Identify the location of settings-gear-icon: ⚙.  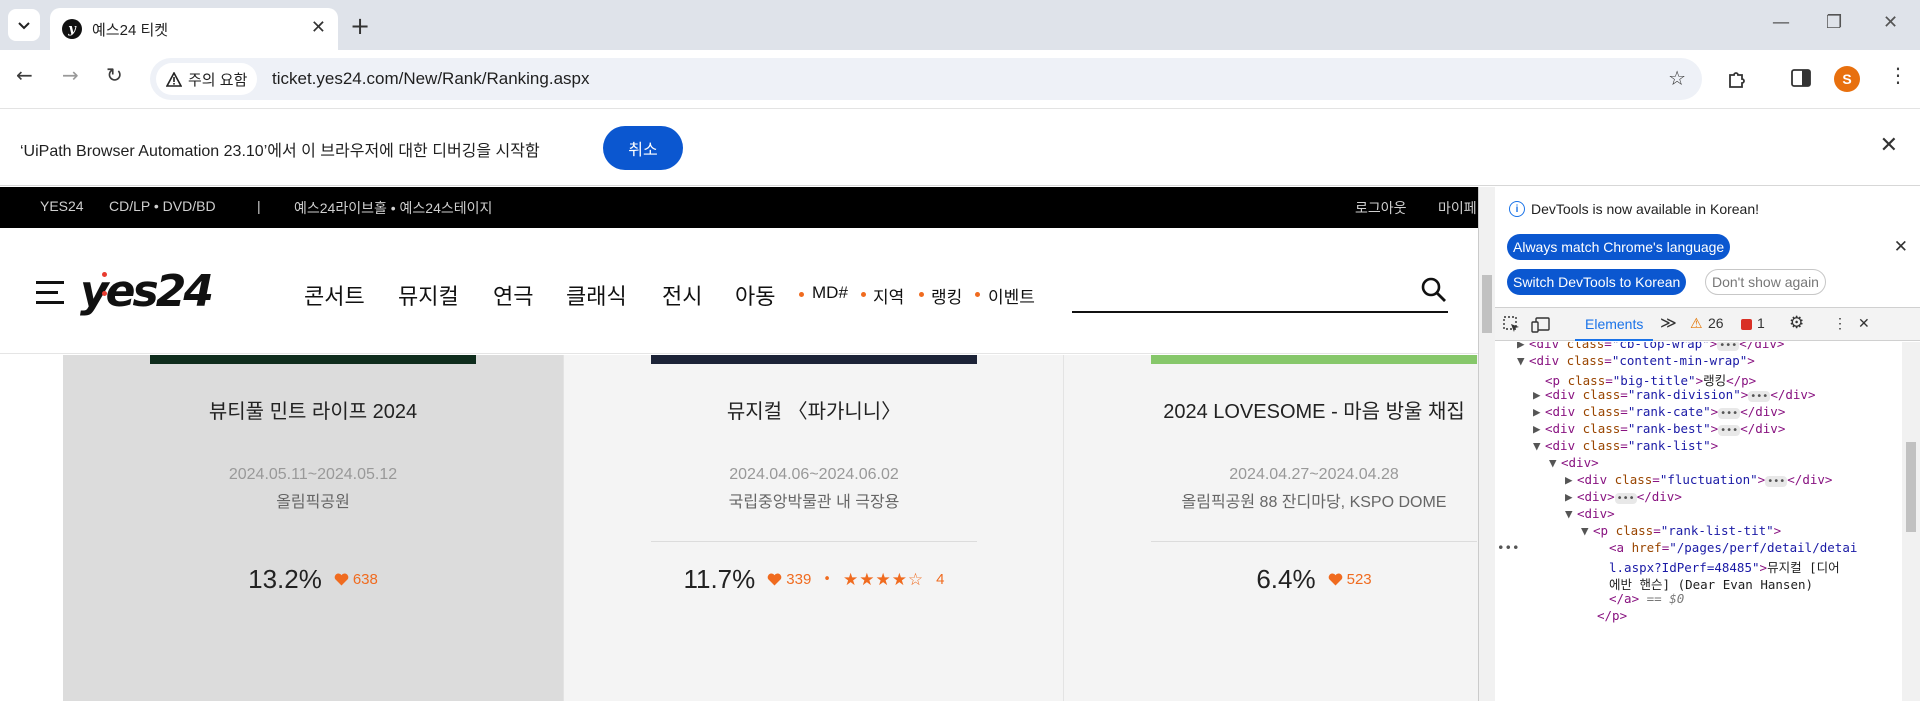
(1796, 323).